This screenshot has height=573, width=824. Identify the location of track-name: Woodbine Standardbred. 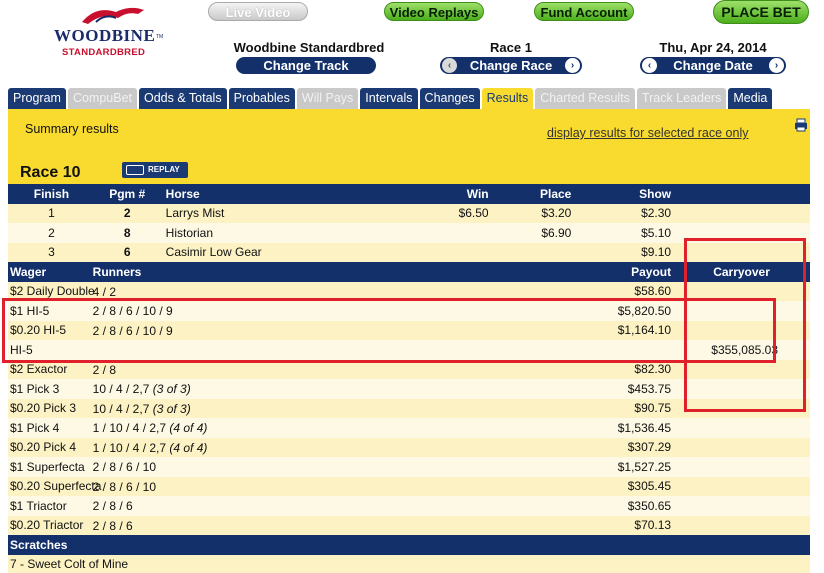
(309, 47).